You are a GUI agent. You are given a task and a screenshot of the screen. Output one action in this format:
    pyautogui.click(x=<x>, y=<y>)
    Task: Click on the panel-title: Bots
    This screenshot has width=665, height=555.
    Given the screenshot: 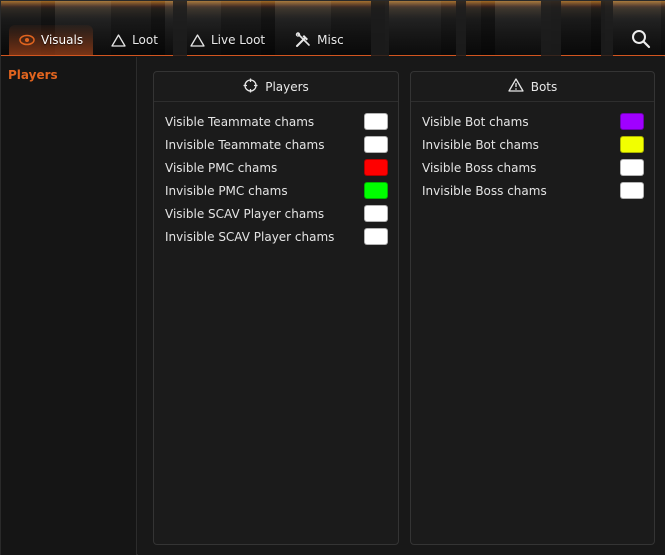 What is the action you would take?
    pyautogui.click(x=544, y=86)
    